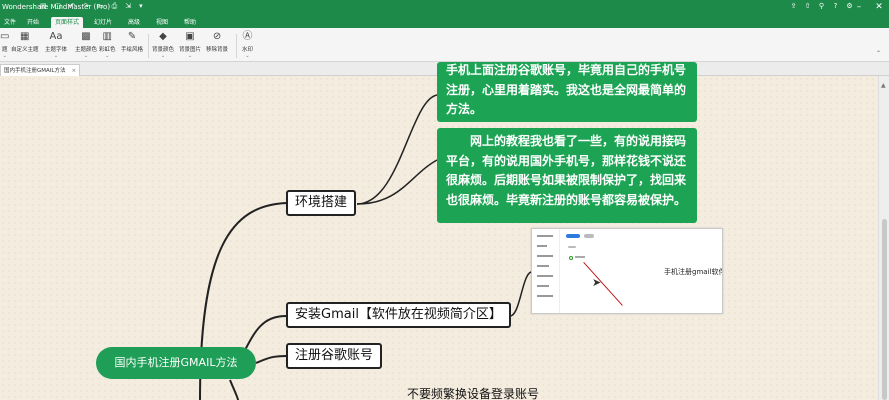 The width and height of the screenshot is (889, 400). What do you see at coordinates (571, 258) in the screenshot?
I see `screenshot-checkbox` at bounding box center [571, 258].